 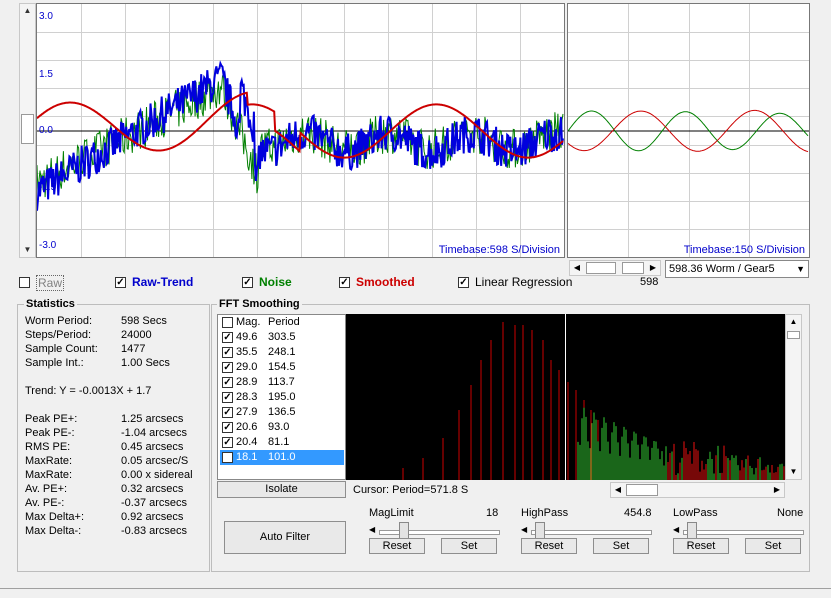 I want to click on stat-label: Peak PE-:, so click(x=50, y=433).